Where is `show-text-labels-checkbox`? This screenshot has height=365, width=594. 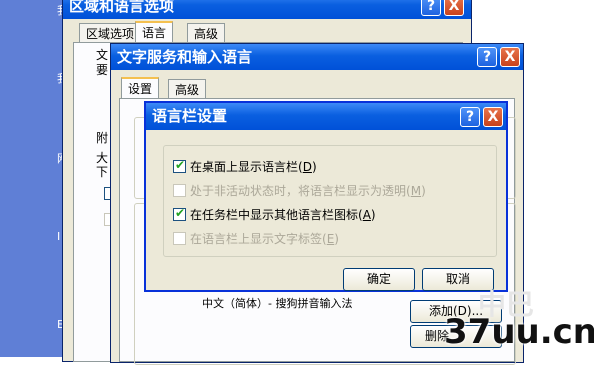 show-text-labels-checkbox is located at coordinates (179, 238).